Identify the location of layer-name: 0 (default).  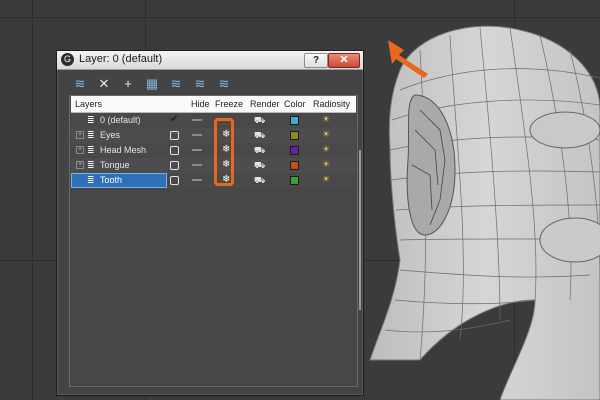
(120, 120).